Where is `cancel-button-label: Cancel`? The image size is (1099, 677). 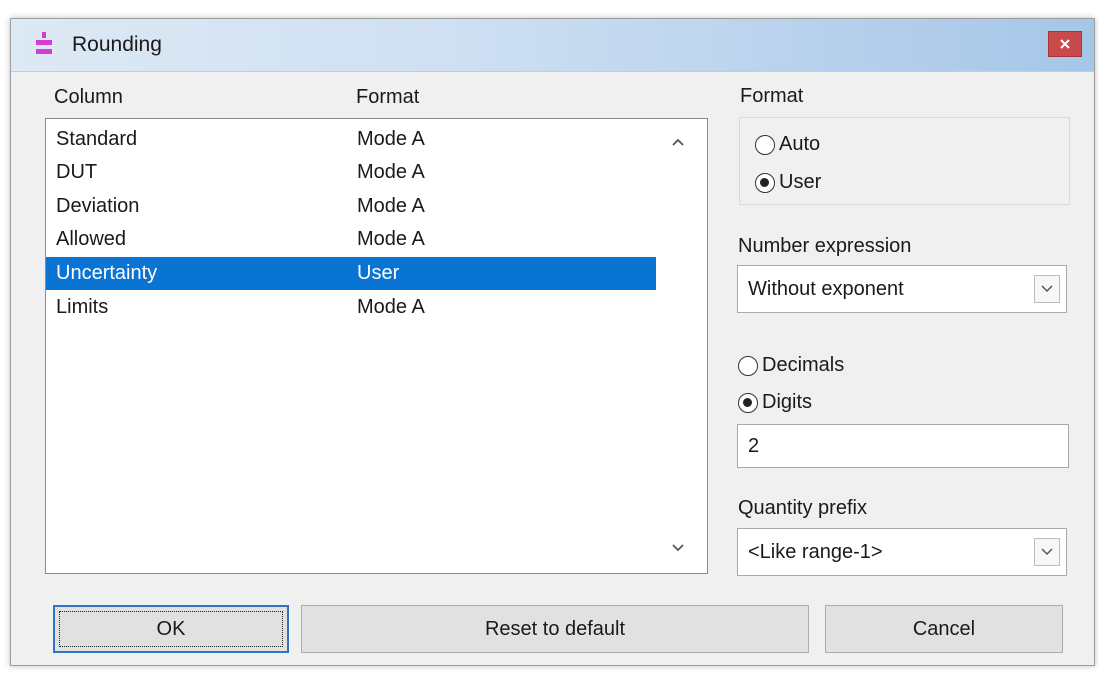
cancel-button-label: Cancel is located at coordinates (944, 628).